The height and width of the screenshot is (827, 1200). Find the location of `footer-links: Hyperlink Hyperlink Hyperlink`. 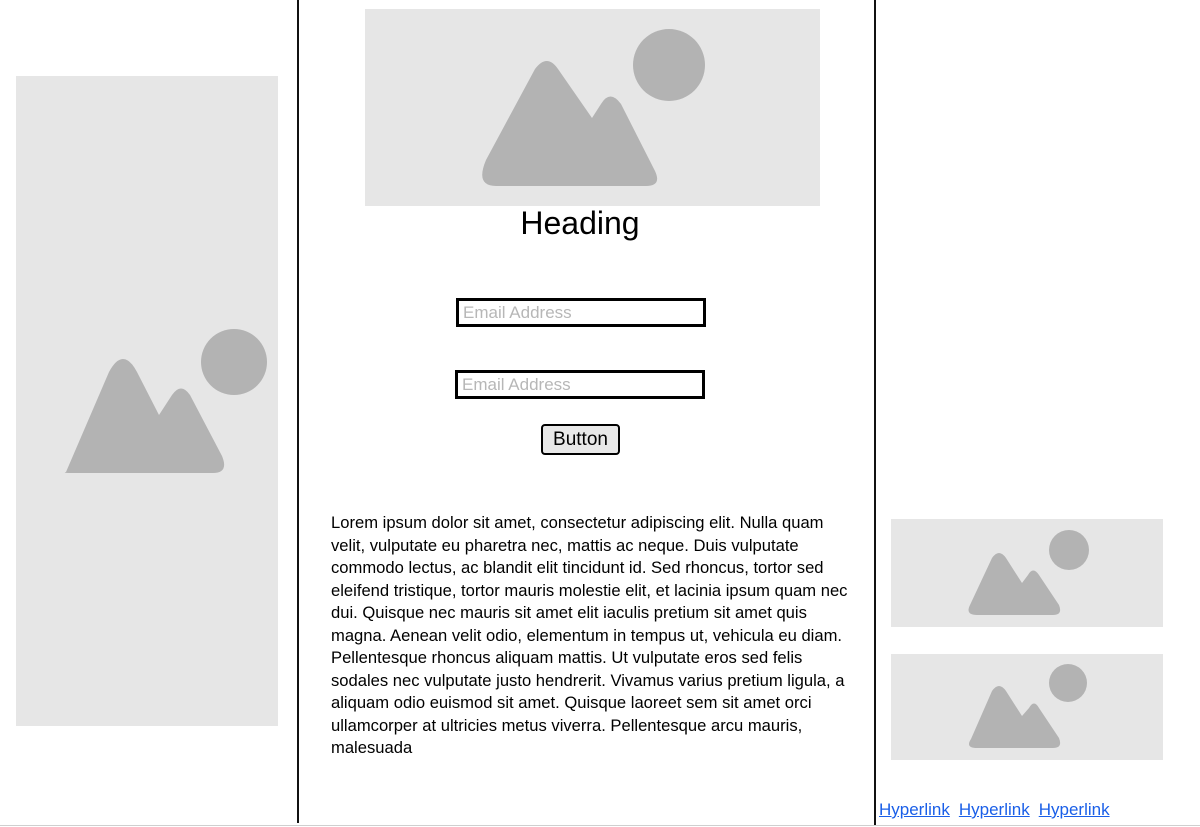

footer-links: Hyperlink Hyperlink Hyperlink is located at coordinates (999, 810).